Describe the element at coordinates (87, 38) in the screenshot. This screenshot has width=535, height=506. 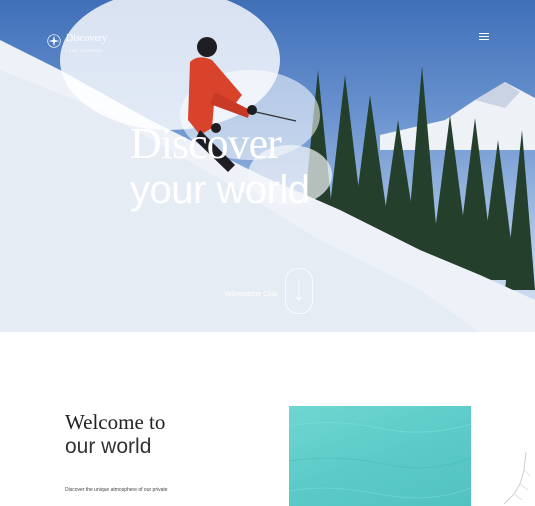
I see `brand-name: Discovery` at that location.